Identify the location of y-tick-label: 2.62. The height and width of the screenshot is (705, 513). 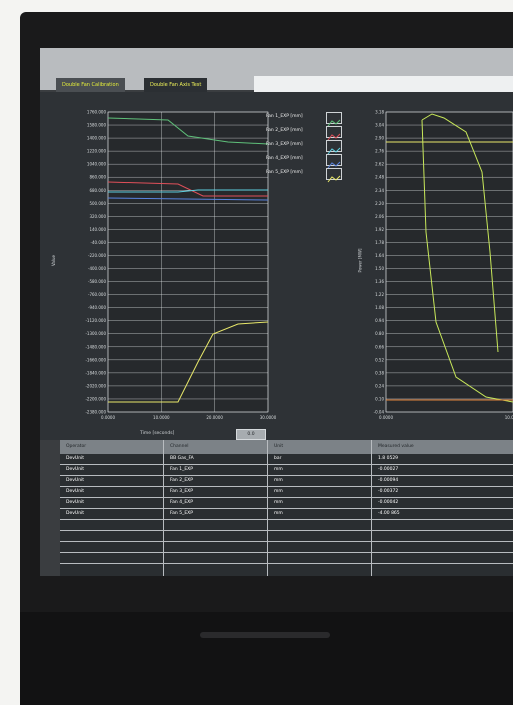
(379, 164).